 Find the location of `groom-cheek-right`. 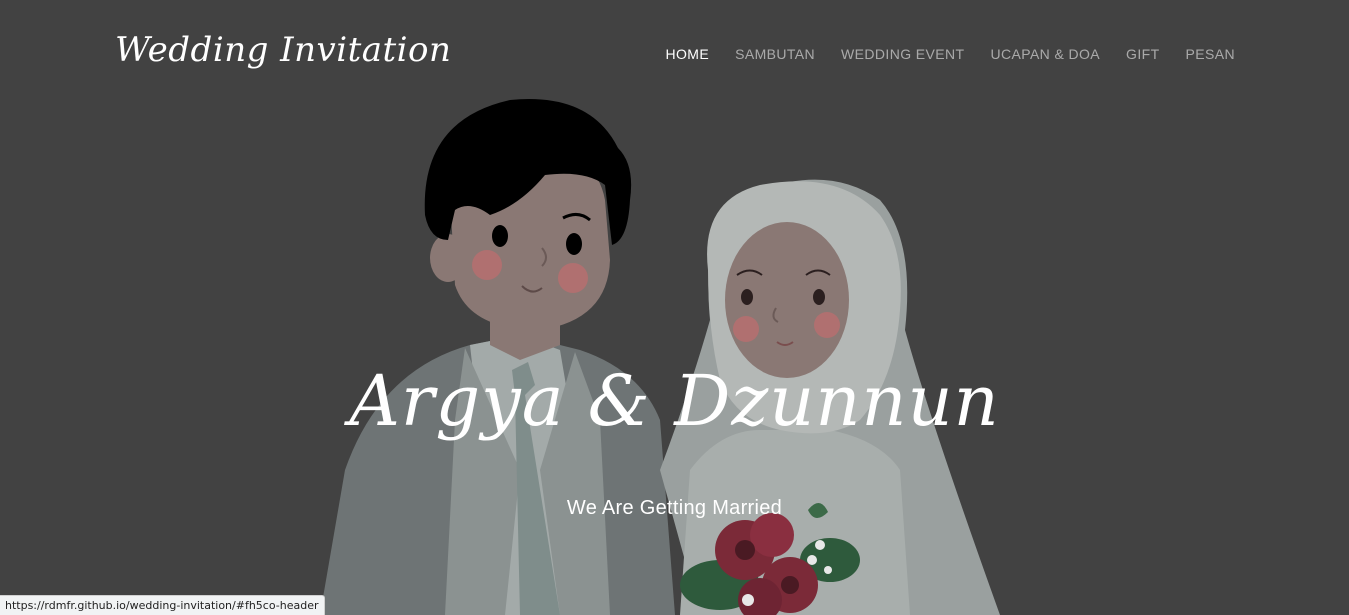

groom-cheek-right is located at coordinates (573, 278).